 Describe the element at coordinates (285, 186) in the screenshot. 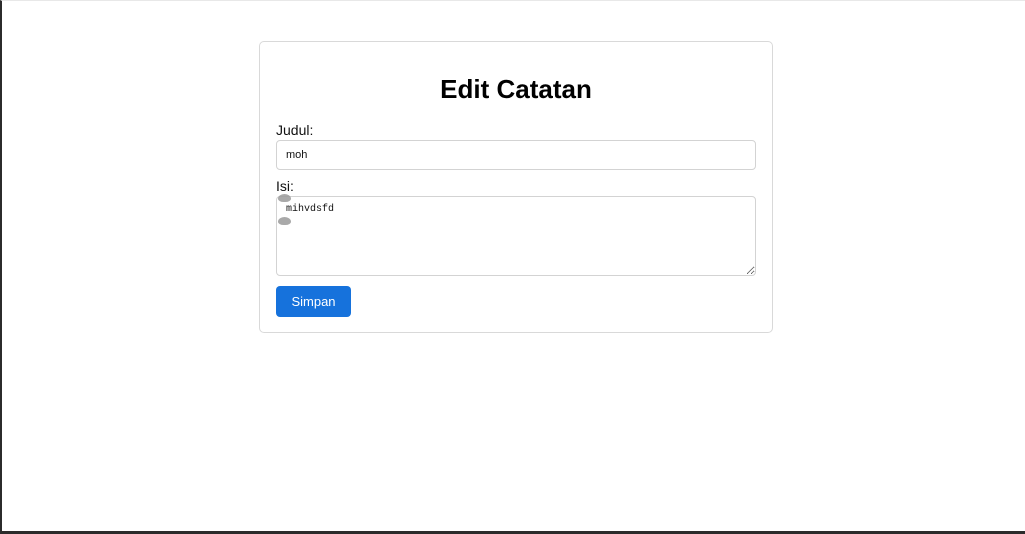

I see `isi-label: Isi:` at that location.